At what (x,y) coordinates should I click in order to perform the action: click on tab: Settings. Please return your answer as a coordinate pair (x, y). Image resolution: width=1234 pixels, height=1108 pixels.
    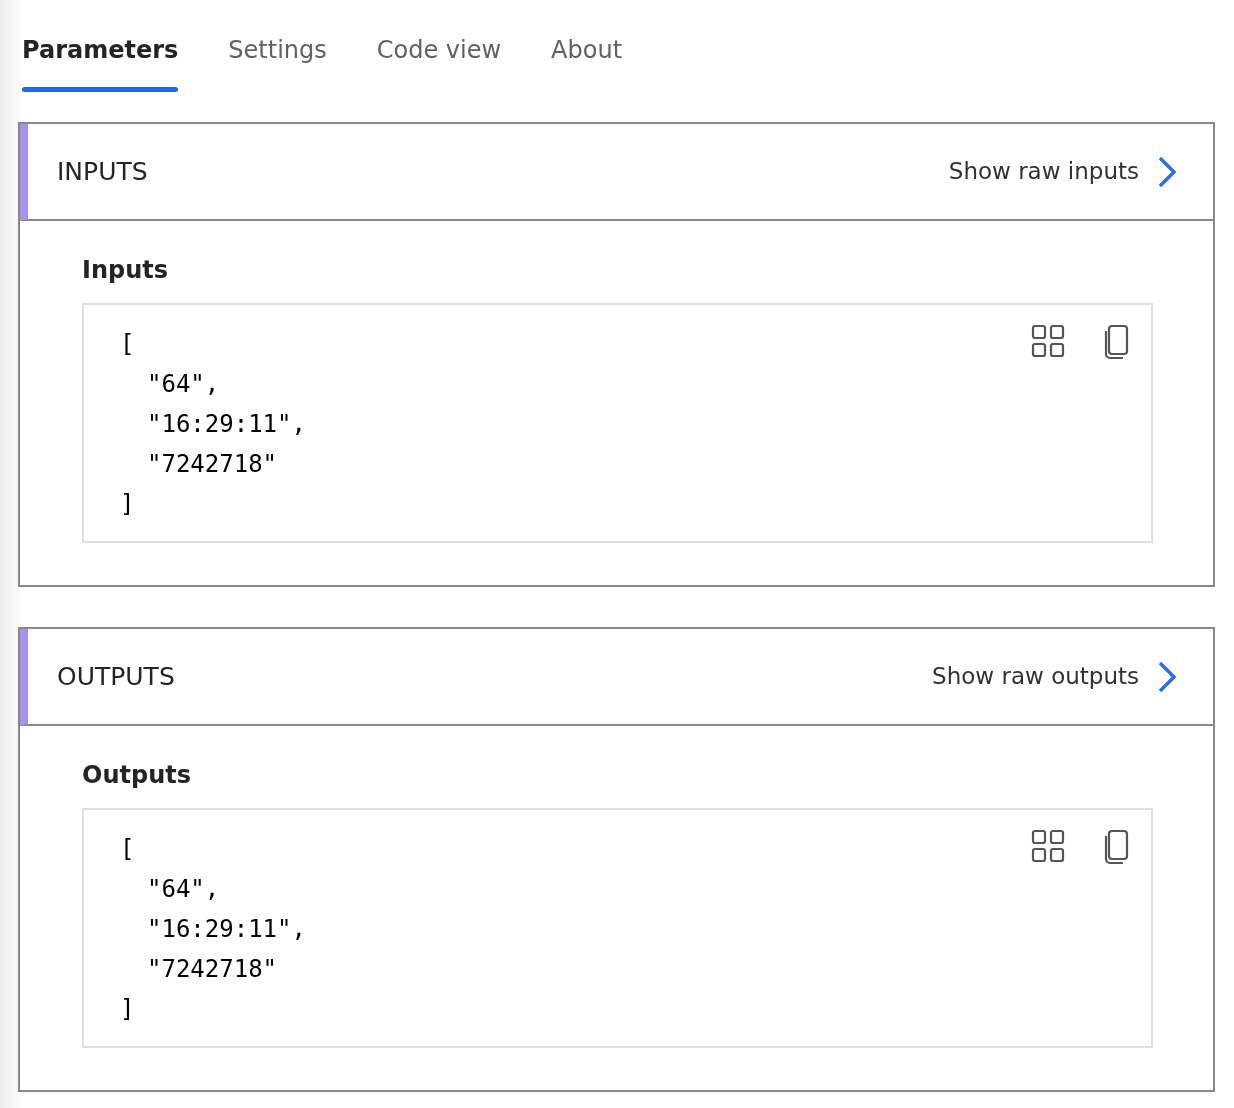
    Looking at the image, I should click on (277, 62).